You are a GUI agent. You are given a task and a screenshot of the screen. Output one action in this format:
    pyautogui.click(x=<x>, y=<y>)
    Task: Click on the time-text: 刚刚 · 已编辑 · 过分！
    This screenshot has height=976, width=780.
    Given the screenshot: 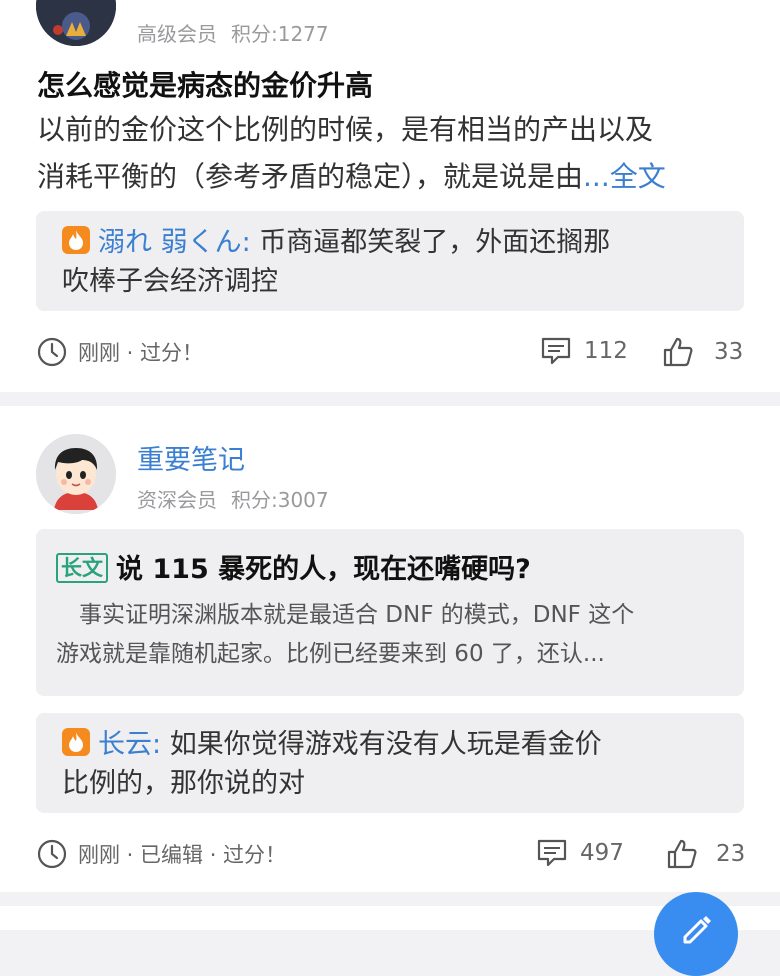 What is the action you would take?
    pyautogui.click(x=182, y=855)
    